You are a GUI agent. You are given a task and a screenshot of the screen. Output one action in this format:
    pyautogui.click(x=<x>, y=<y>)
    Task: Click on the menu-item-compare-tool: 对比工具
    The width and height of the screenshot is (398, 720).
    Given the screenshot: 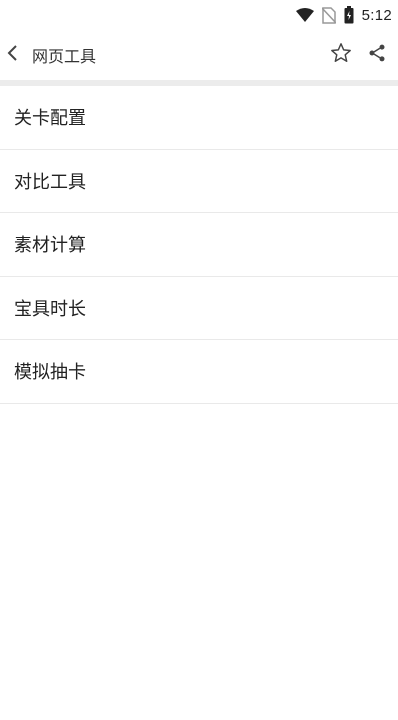 What is the action you would take?
    pyautogui.click(x=199, y=181)
    